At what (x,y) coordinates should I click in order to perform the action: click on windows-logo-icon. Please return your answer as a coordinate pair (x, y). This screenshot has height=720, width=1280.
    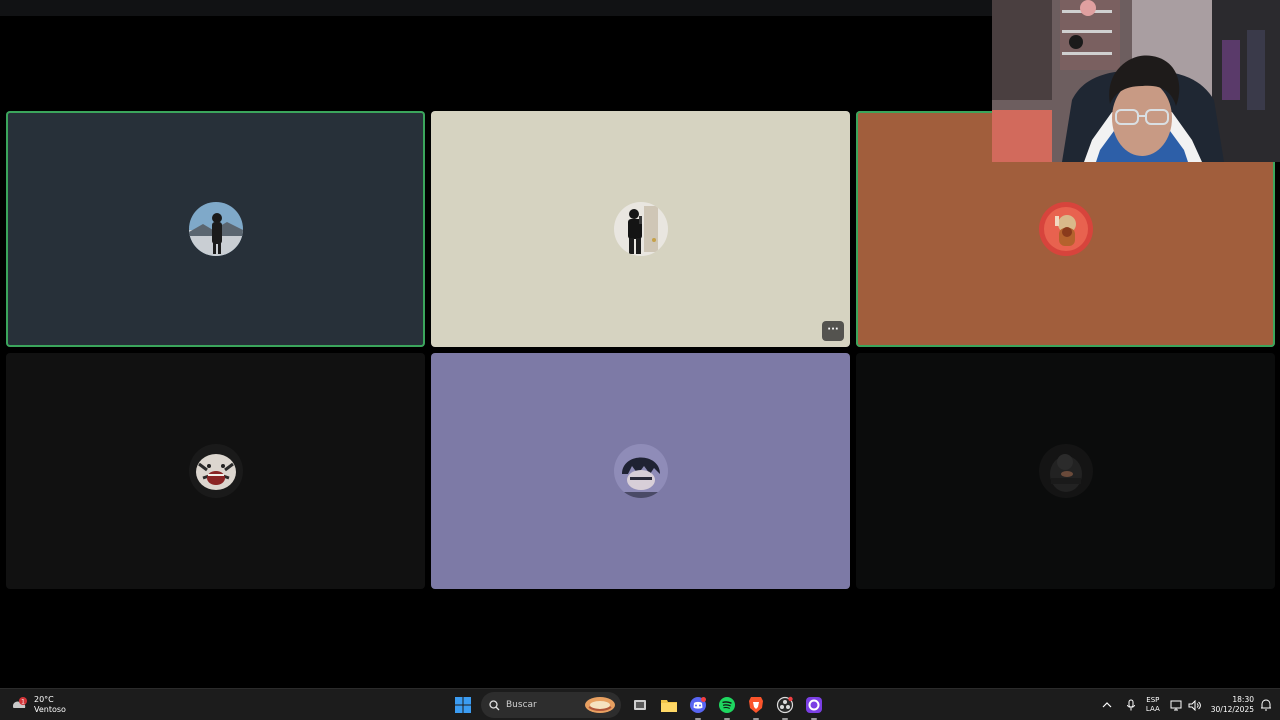
    Looking at the image, I should click on (463, 705).